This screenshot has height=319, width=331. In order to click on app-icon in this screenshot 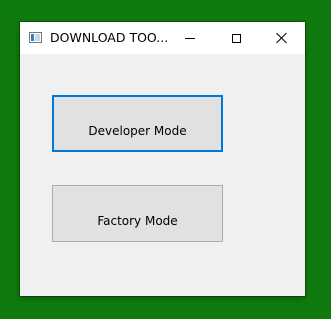, I will do `click(35, 37)`.